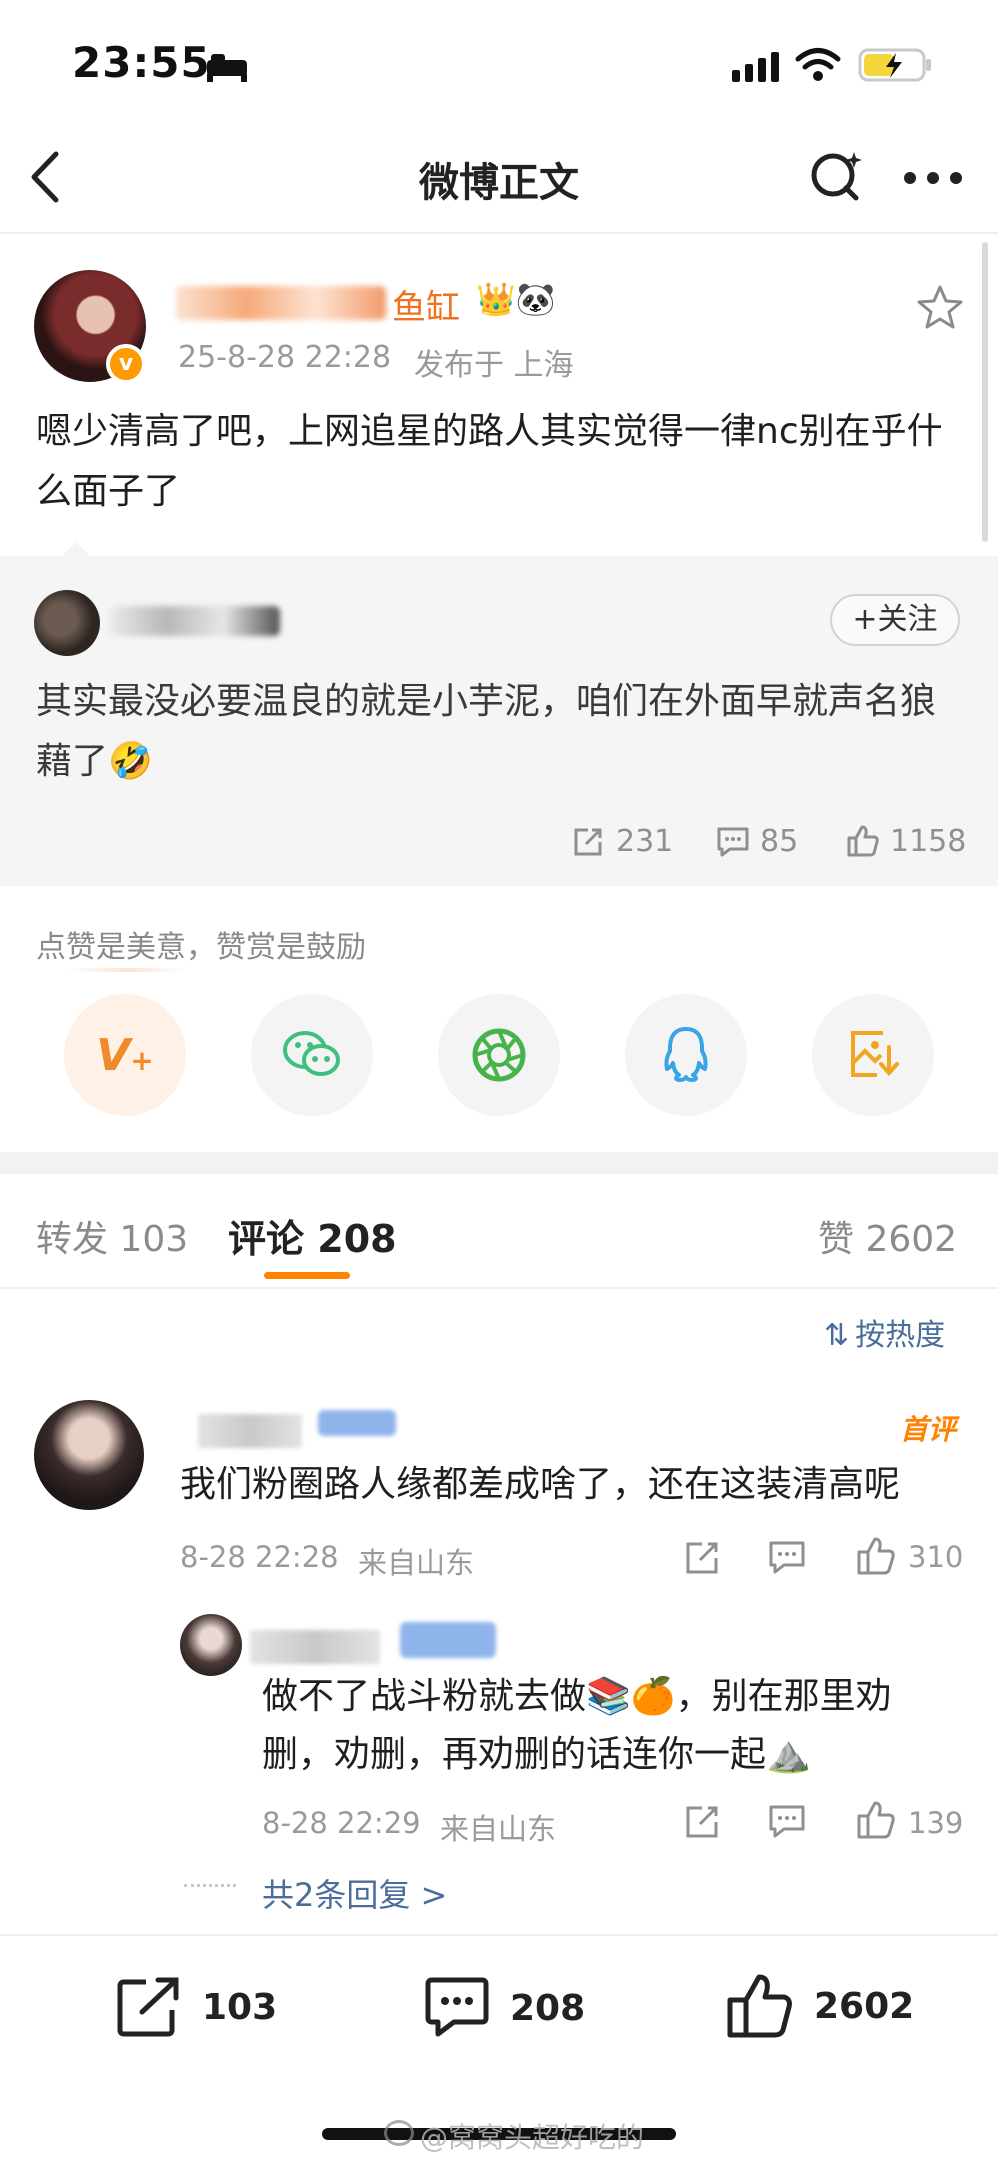  I want to click on tab-likes: 赞 2602, so click(887, 1236).